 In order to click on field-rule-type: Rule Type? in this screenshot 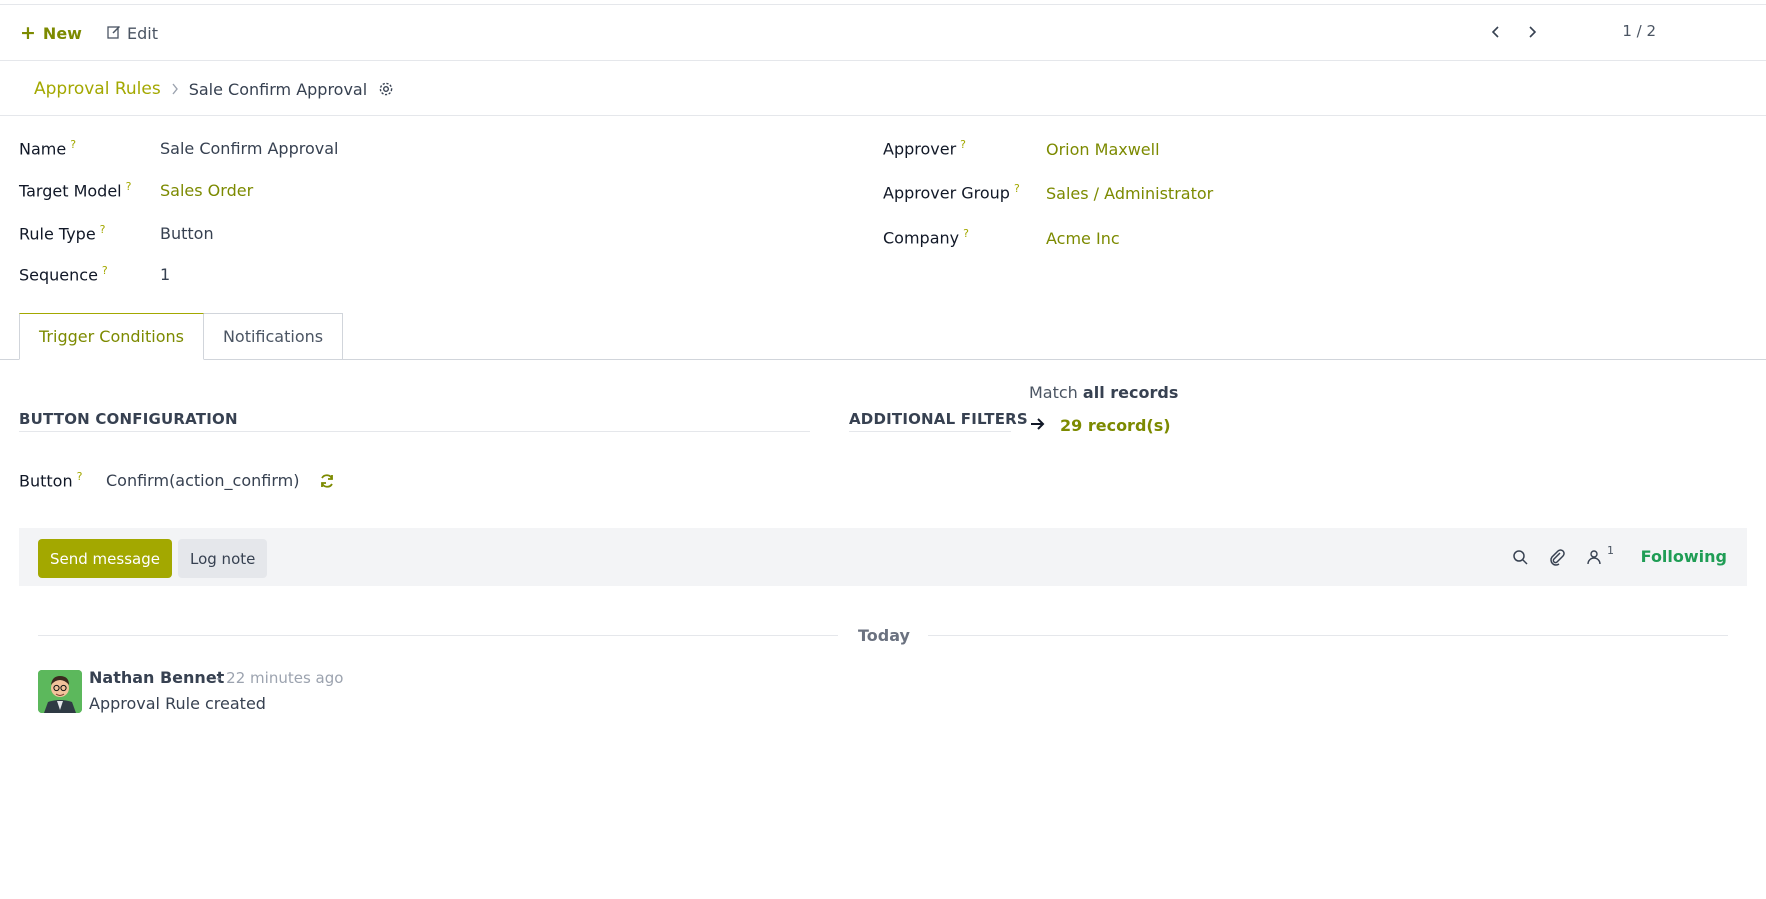, I will do `click(62, 233)`.